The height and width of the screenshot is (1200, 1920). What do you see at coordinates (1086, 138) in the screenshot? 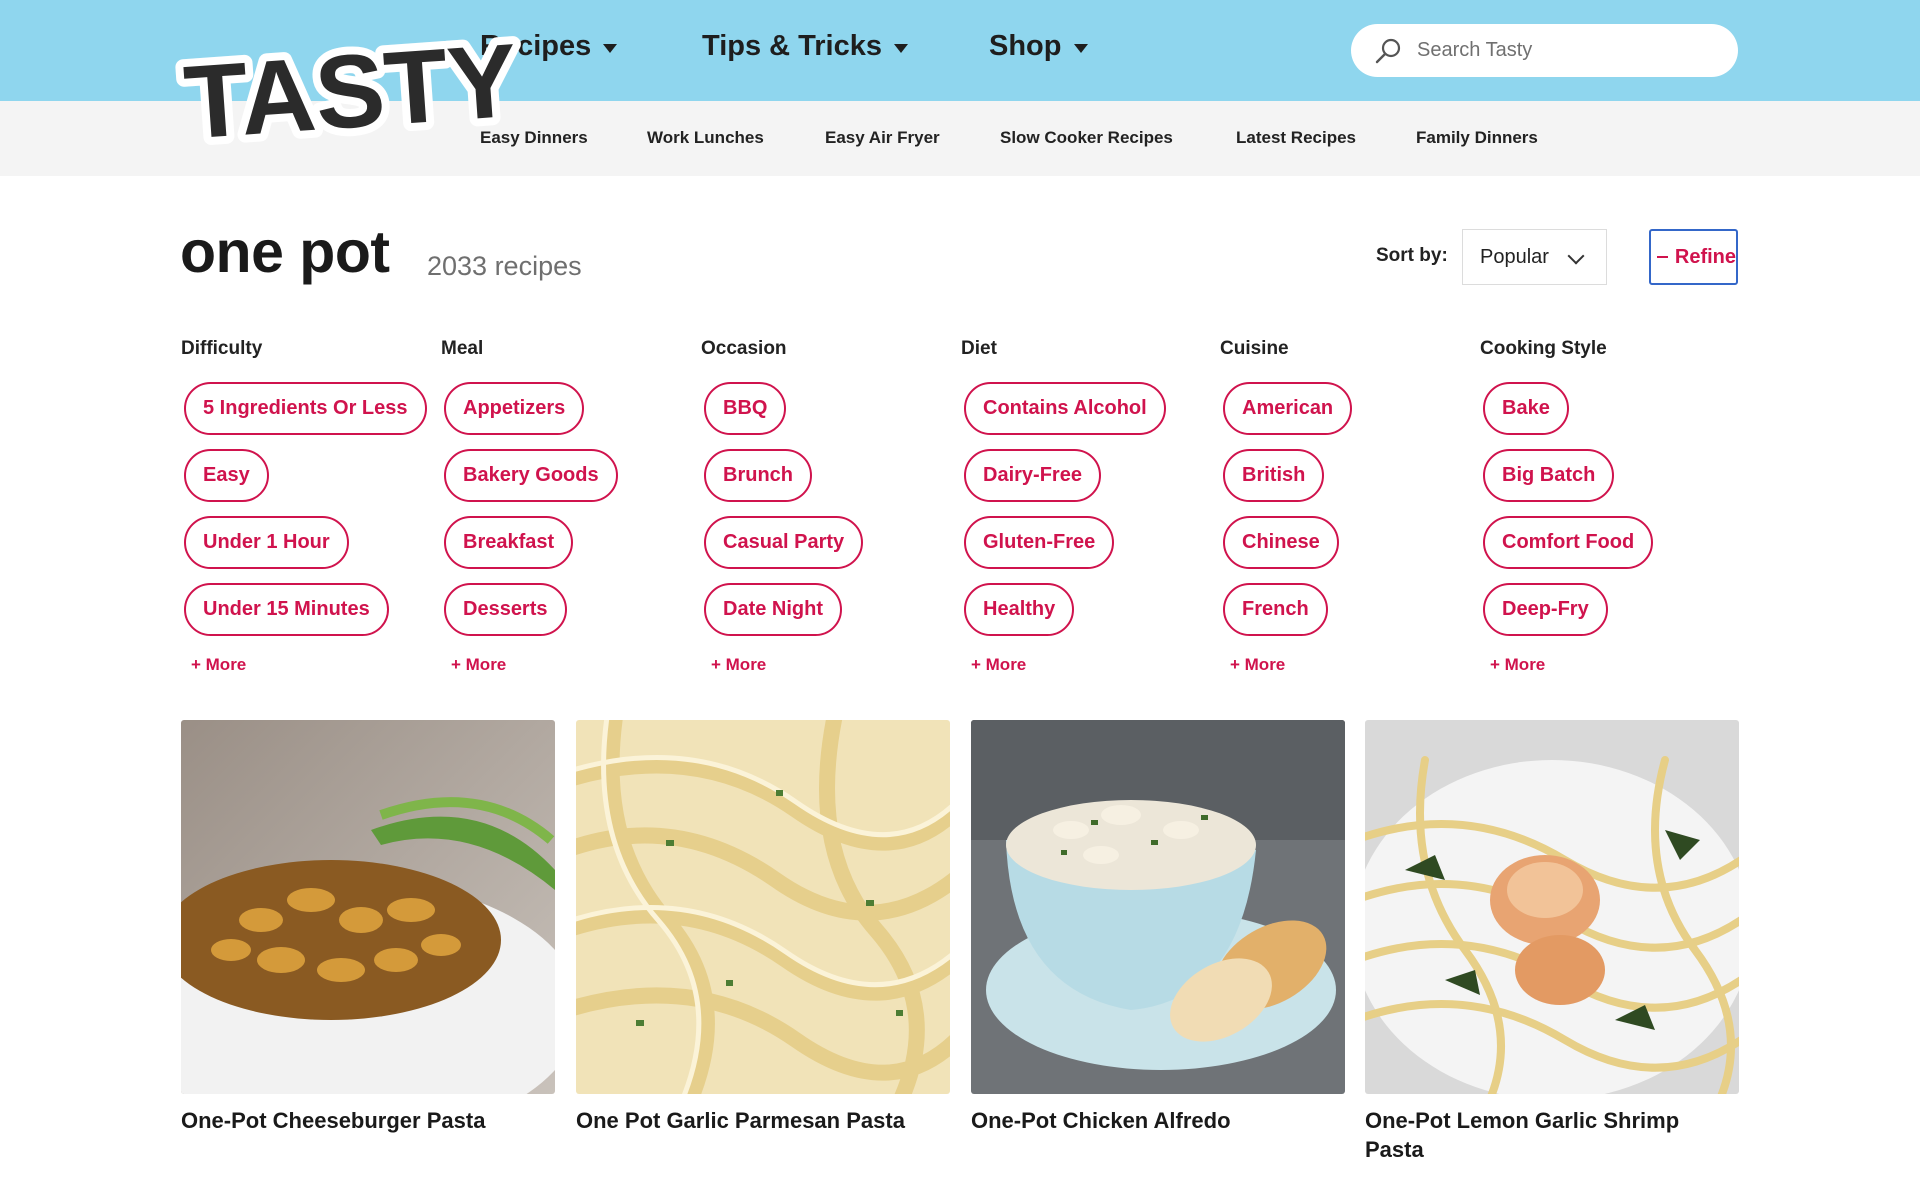
I see `subnav-slow-cooker: Slow Cooker Recipes` at bounding box center [1086, 138].